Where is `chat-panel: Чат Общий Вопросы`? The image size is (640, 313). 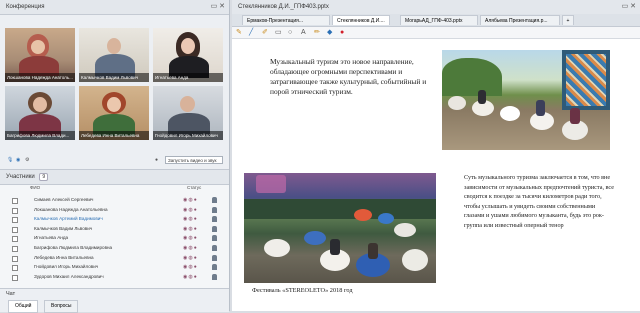 chat-panel: Чат Общий Вопросы is located at coordinates (114, 300).